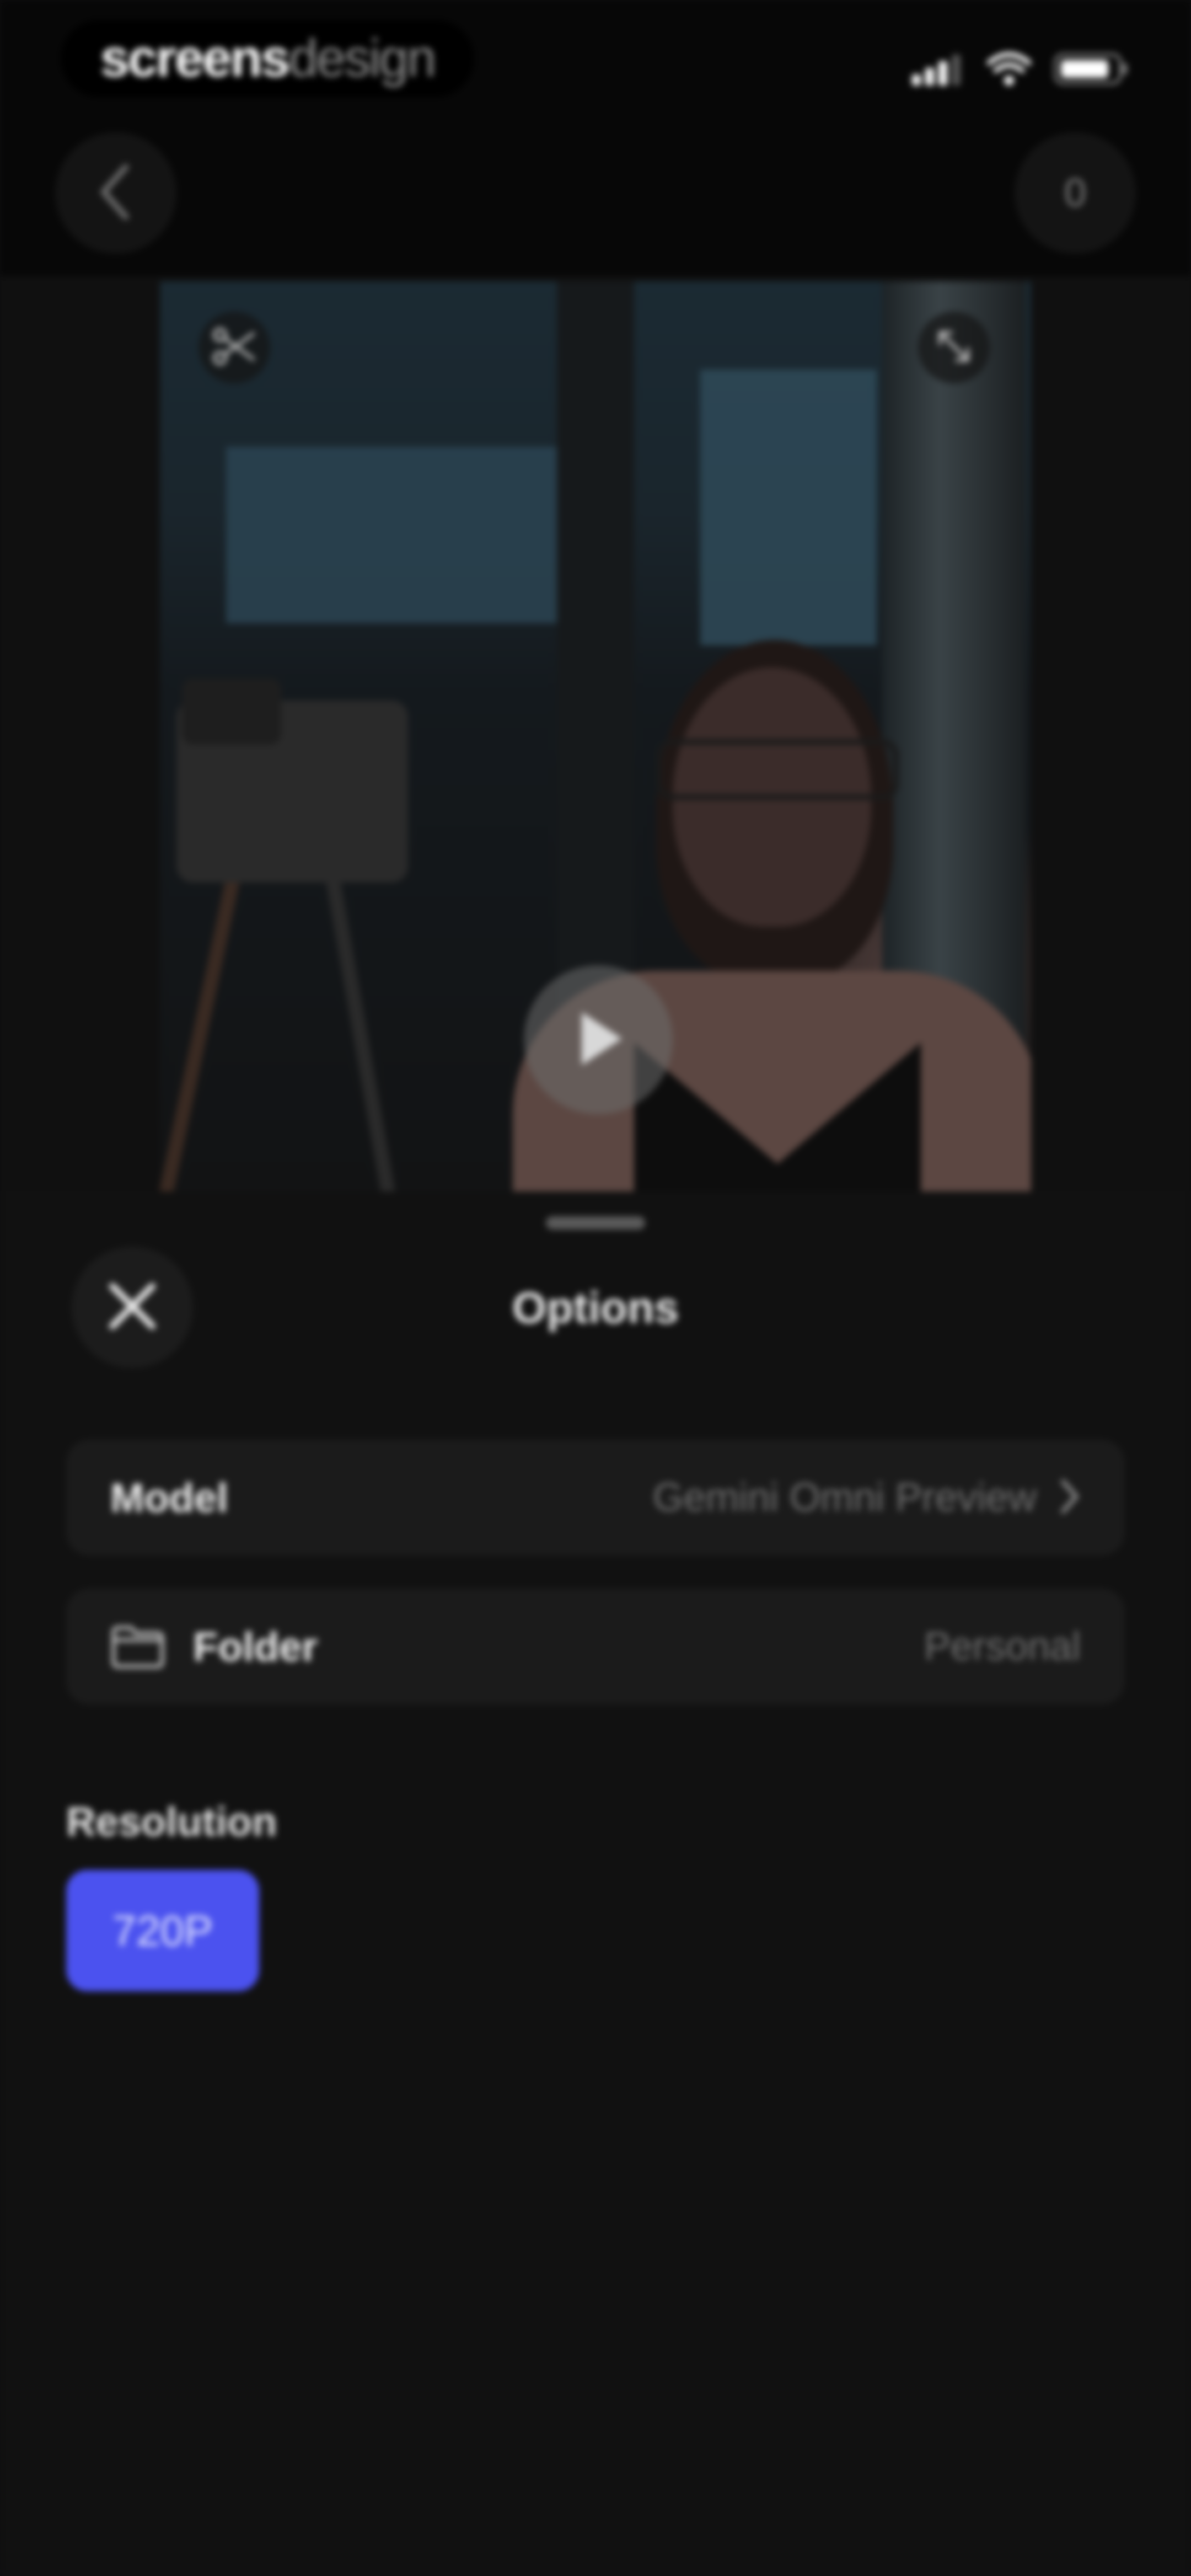  What do you see at coordinates (1009, 69) in the screenshot?
I see `wifi-icon` at bounding box center [1009, 69].